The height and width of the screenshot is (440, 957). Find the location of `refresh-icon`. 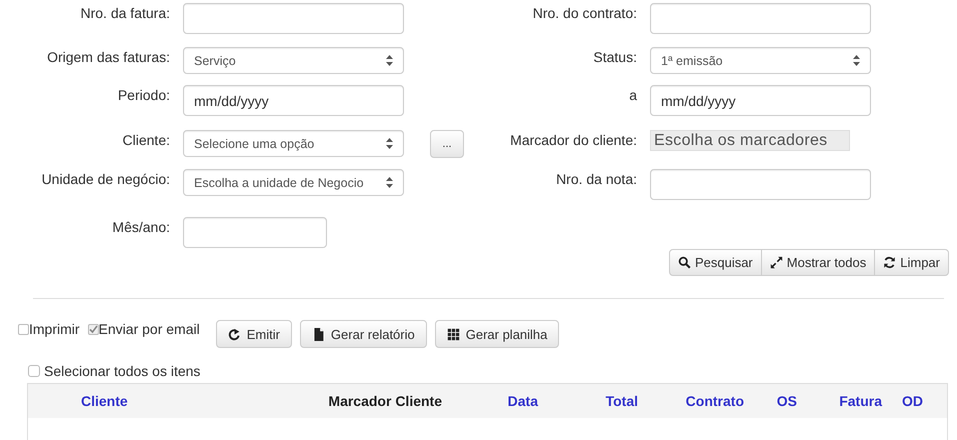

refresh-icon is located at coordinates (889, 262).